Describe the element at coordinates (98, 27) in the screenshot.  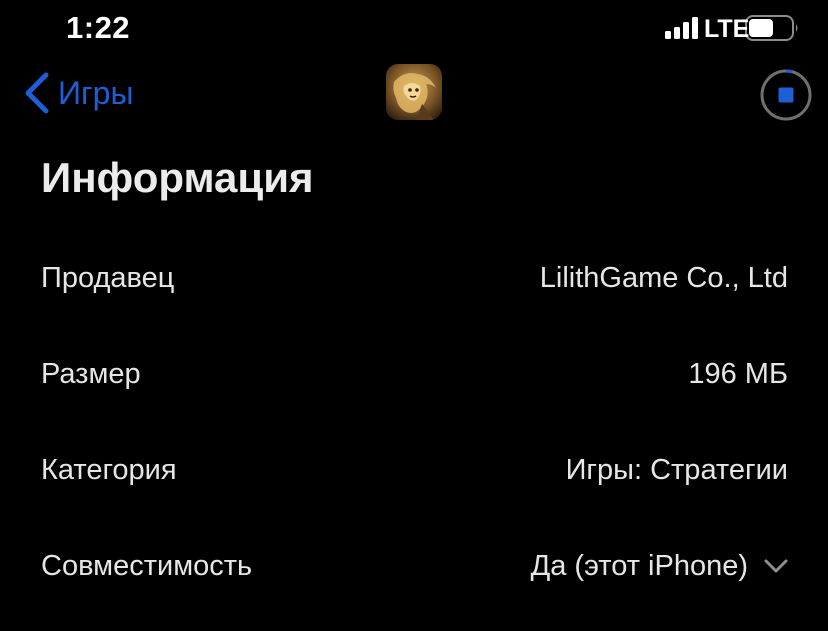
I see `status-time: 1:22` at that location.